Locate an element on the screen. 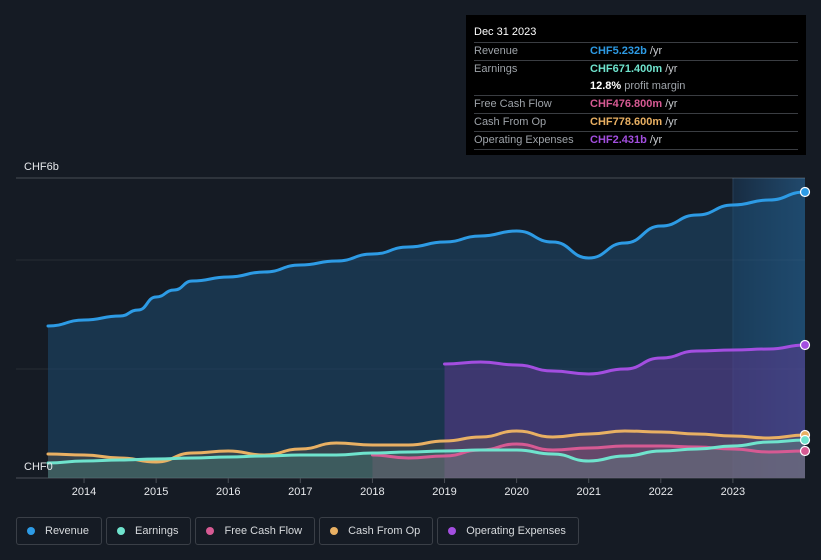  tooltip-row: Cash From Op CHF778.600m /yr is located at coordinates (636, 122).